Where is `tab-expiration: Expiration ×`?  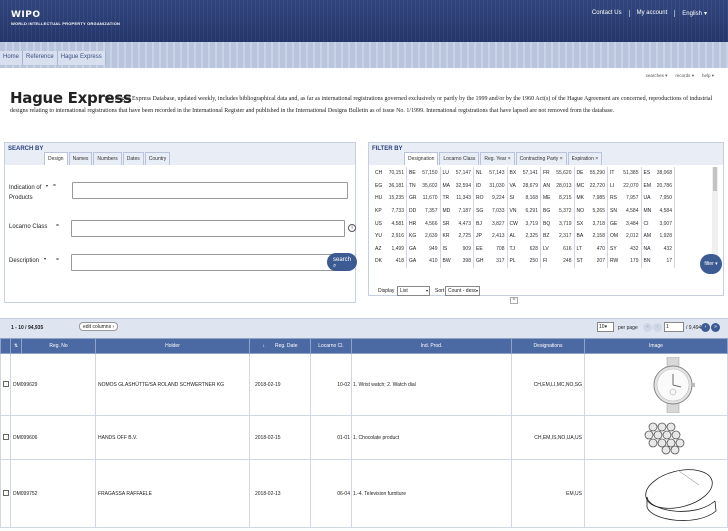
tab-expiration: Expiration × is located at coordinates (585, 158).